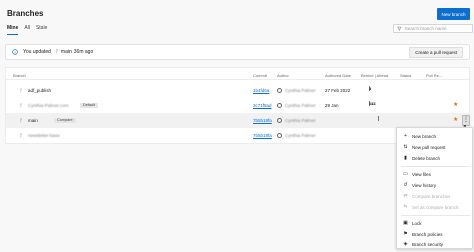 This screenshot has width=474, height=252. What do you see at coordinates (338, 90) in the screenshot?
I see `authored-date: 27 Feb 2022` at bounding box center [338, 90].